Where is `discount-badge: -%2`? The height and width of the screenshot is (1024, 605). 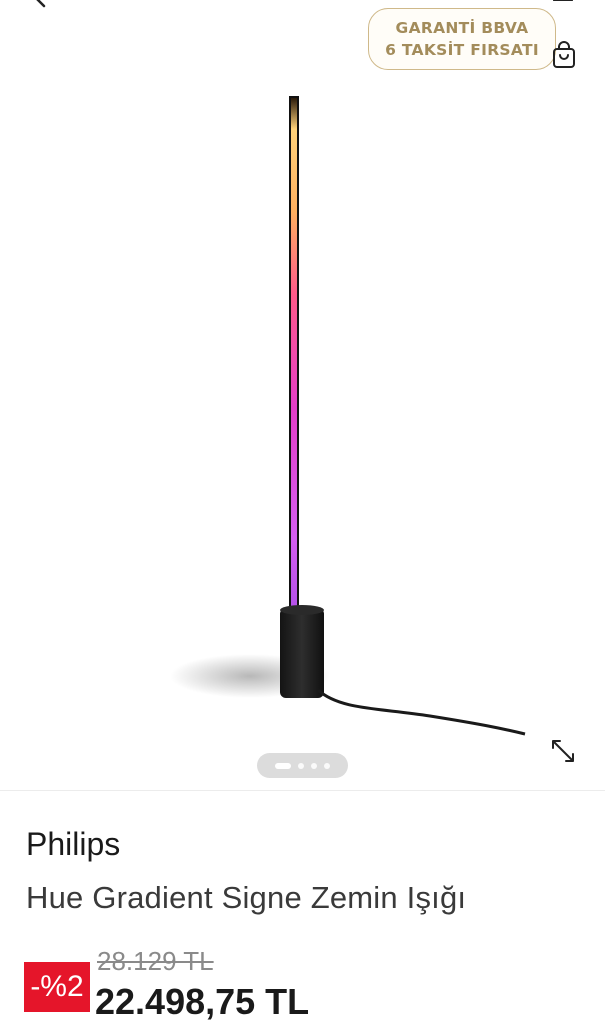
discount-badge: -%2 is located at coordinates (57, 987).